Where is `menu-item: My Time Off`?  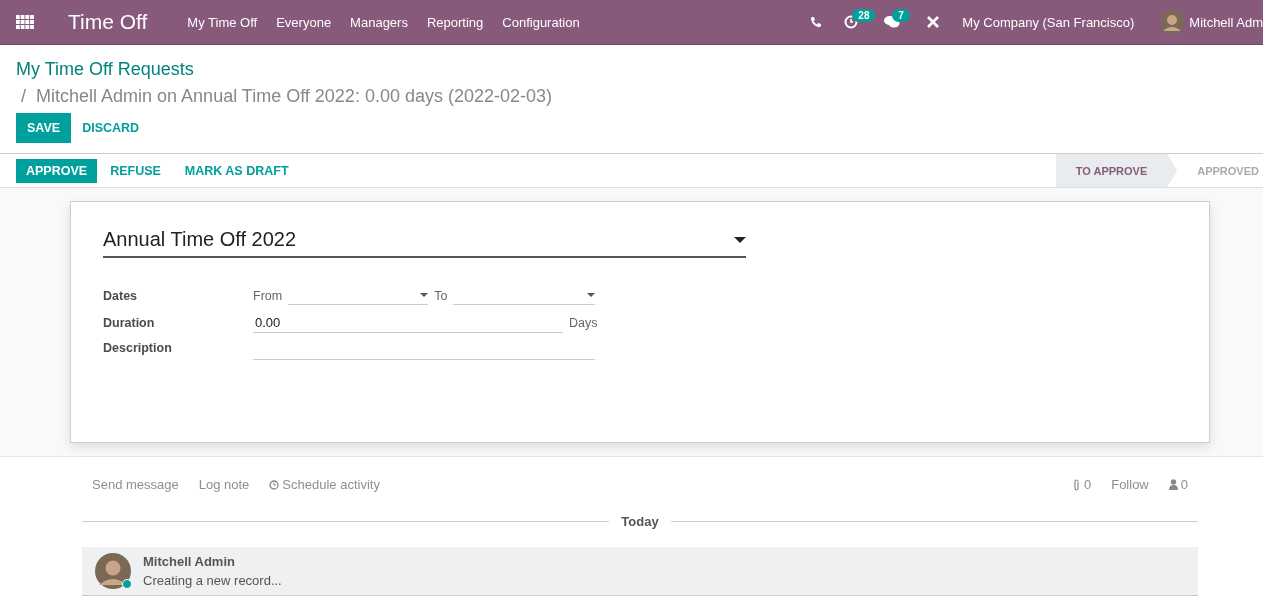 menu-item: My Time Off is located at coordinates (222, 22).